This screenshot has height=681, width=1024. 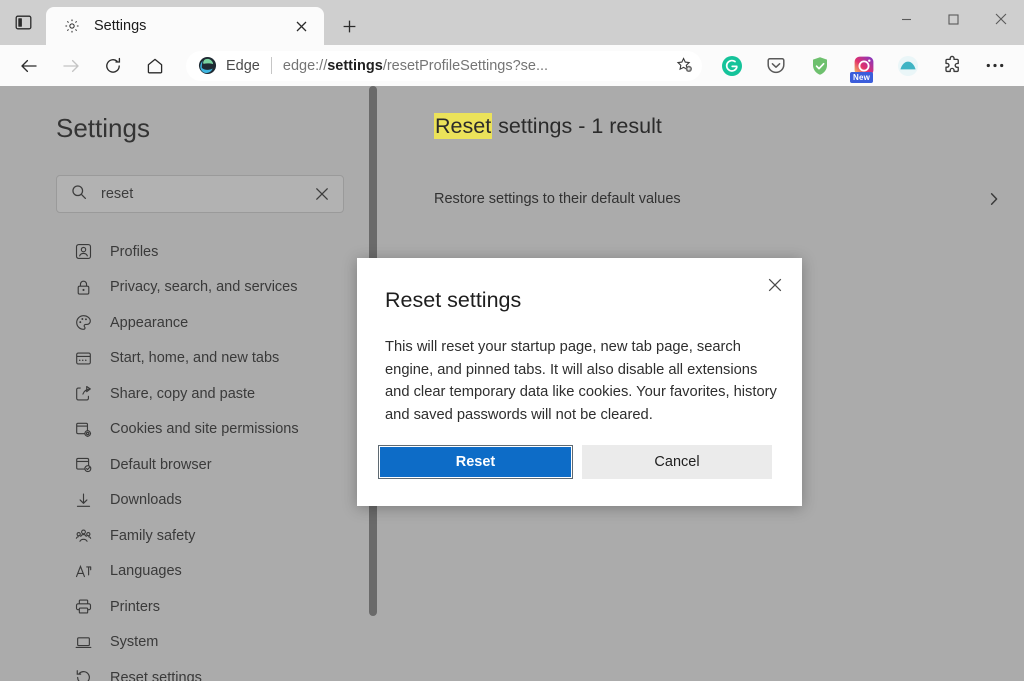 I want to click on sidebar-item-label: Printers, so click(x=135, y=606).